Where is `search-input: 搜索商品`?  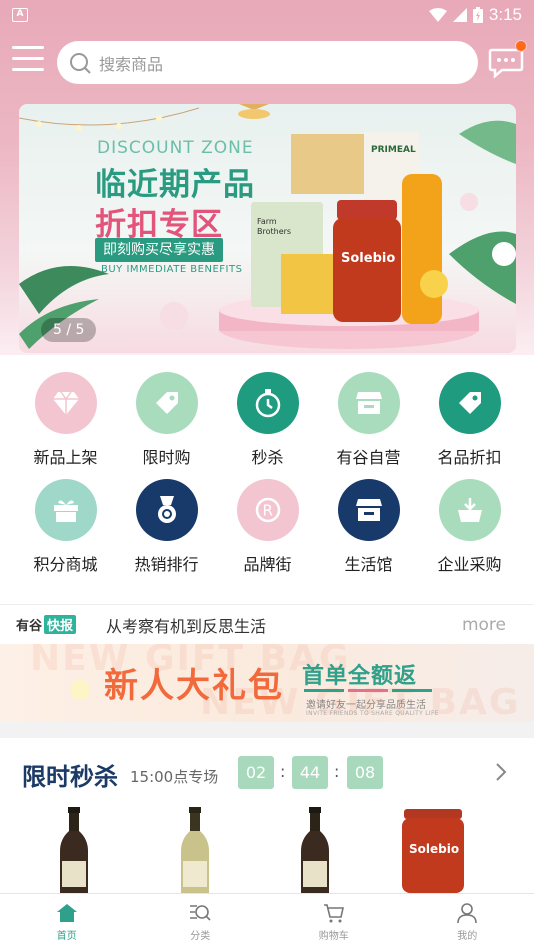 search-input: 搜索商品 is located at coordinates (267, 62).